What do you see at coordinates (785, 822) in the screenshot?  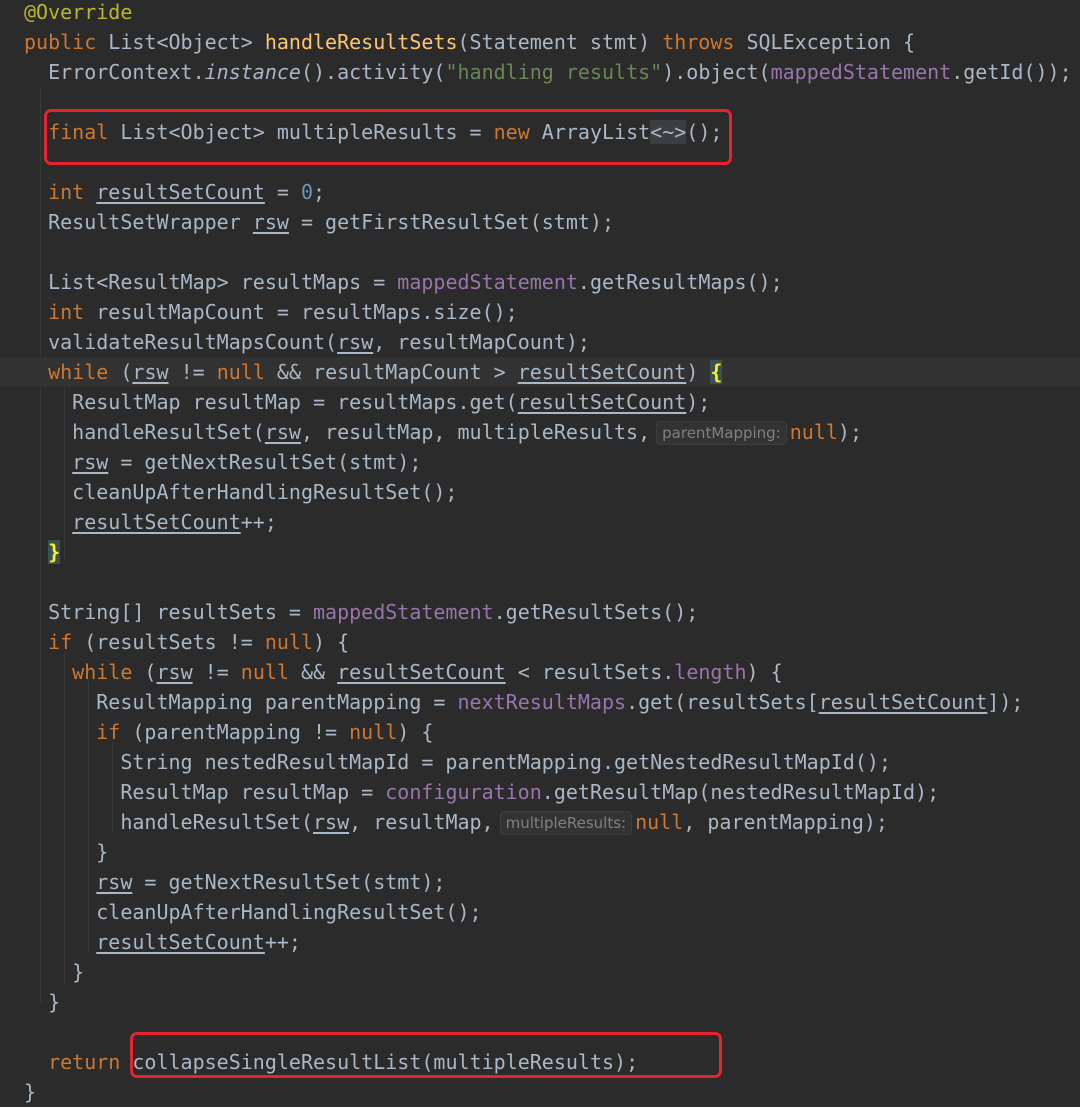 I see `code-token: , parentMapping);` at bounding box center [785, 822].